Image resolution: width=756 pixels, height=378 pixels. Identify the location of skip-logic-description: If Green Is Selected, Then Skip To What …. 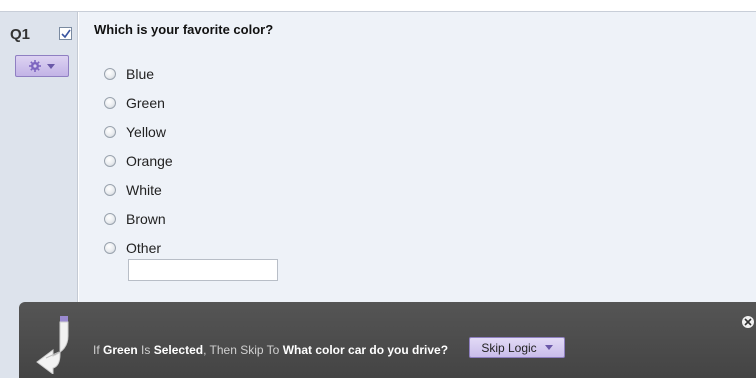
(270, 350).